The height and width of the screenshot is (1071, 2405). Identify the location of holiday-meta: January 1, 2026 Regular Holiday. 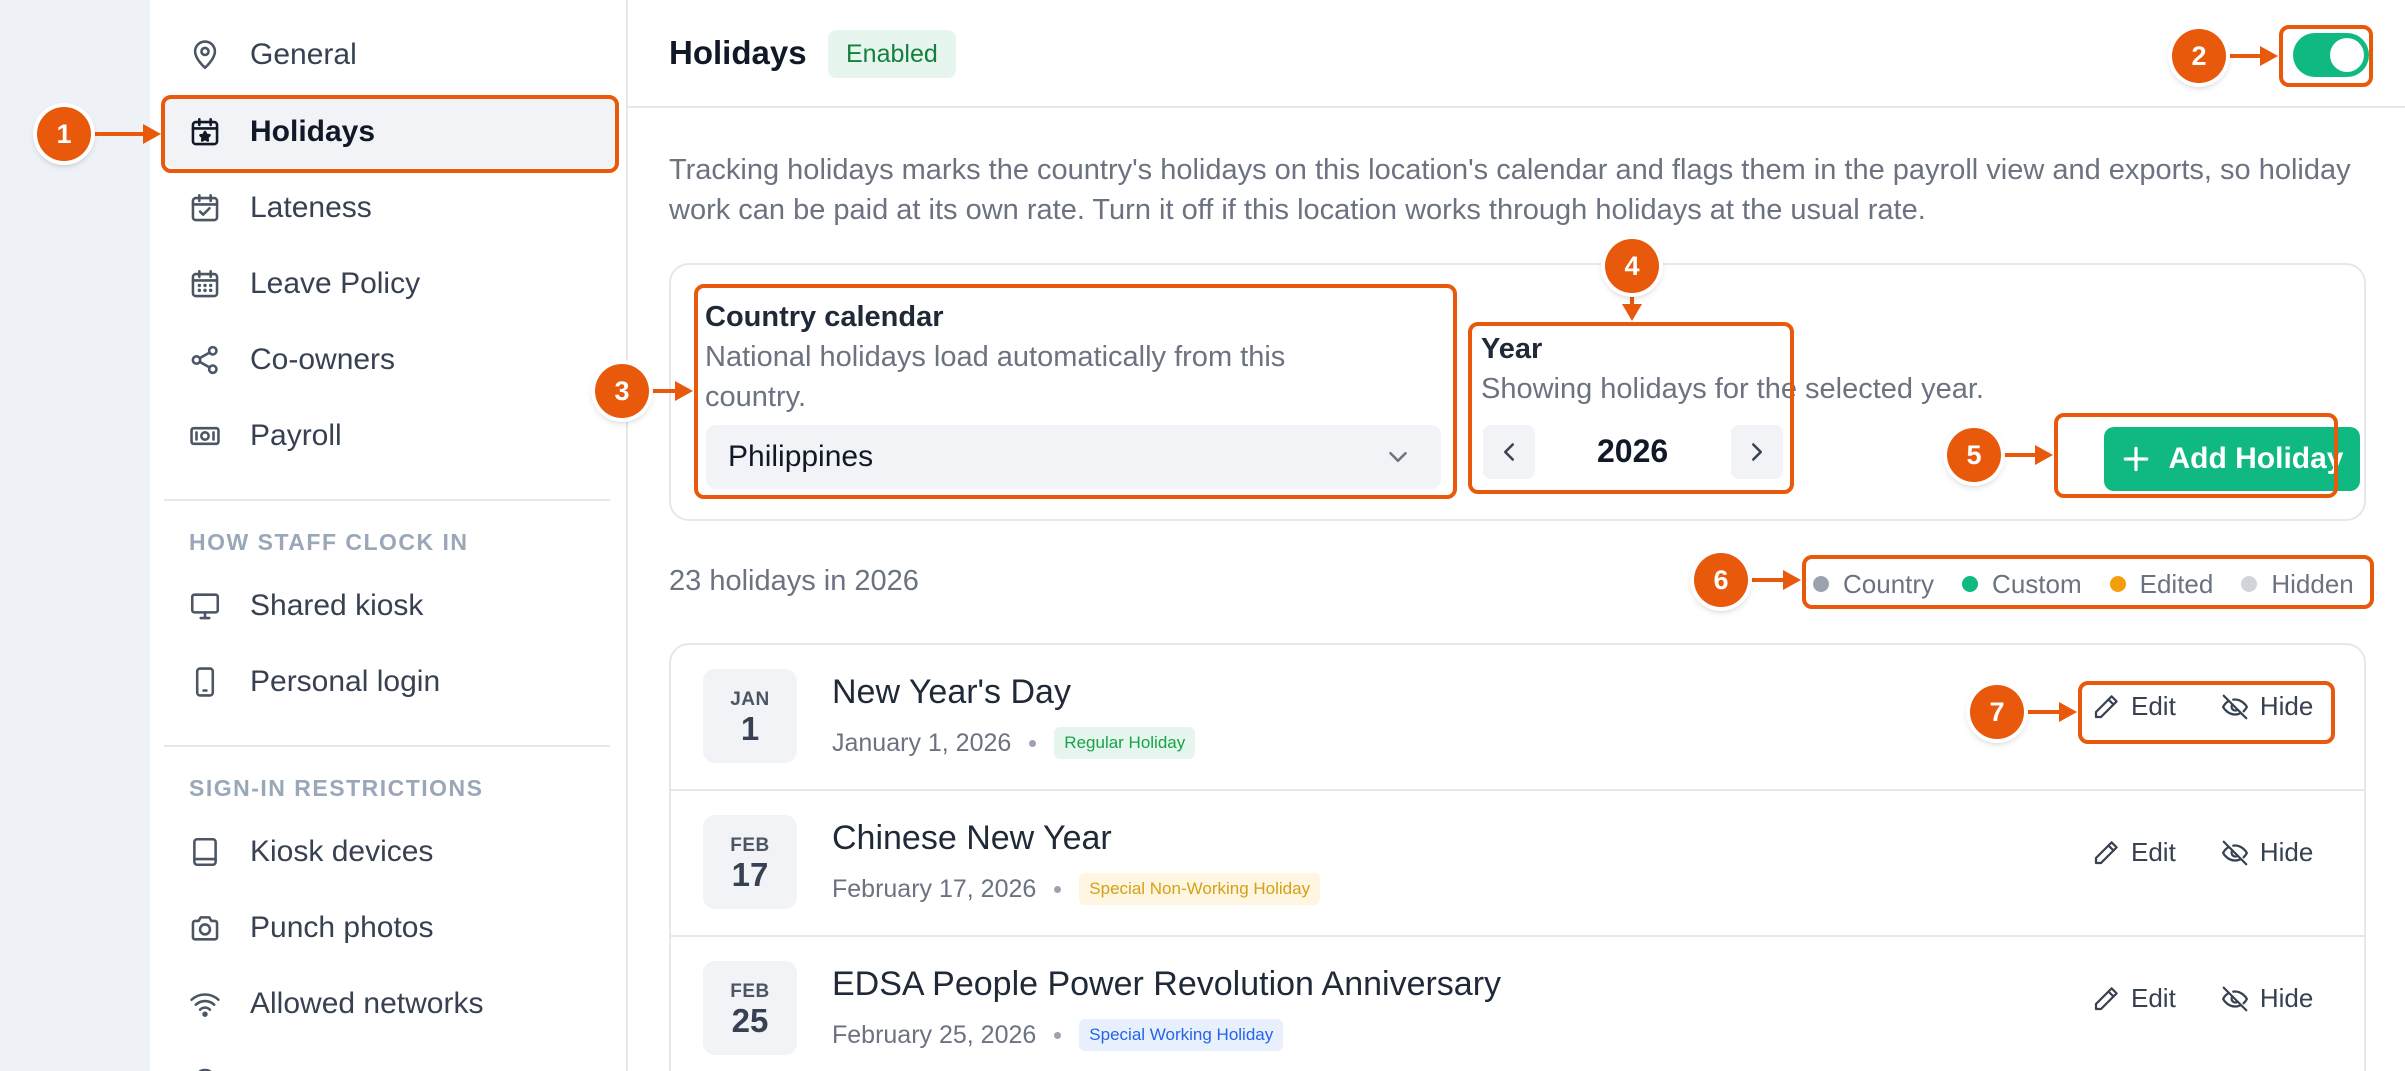
(1014, 743).